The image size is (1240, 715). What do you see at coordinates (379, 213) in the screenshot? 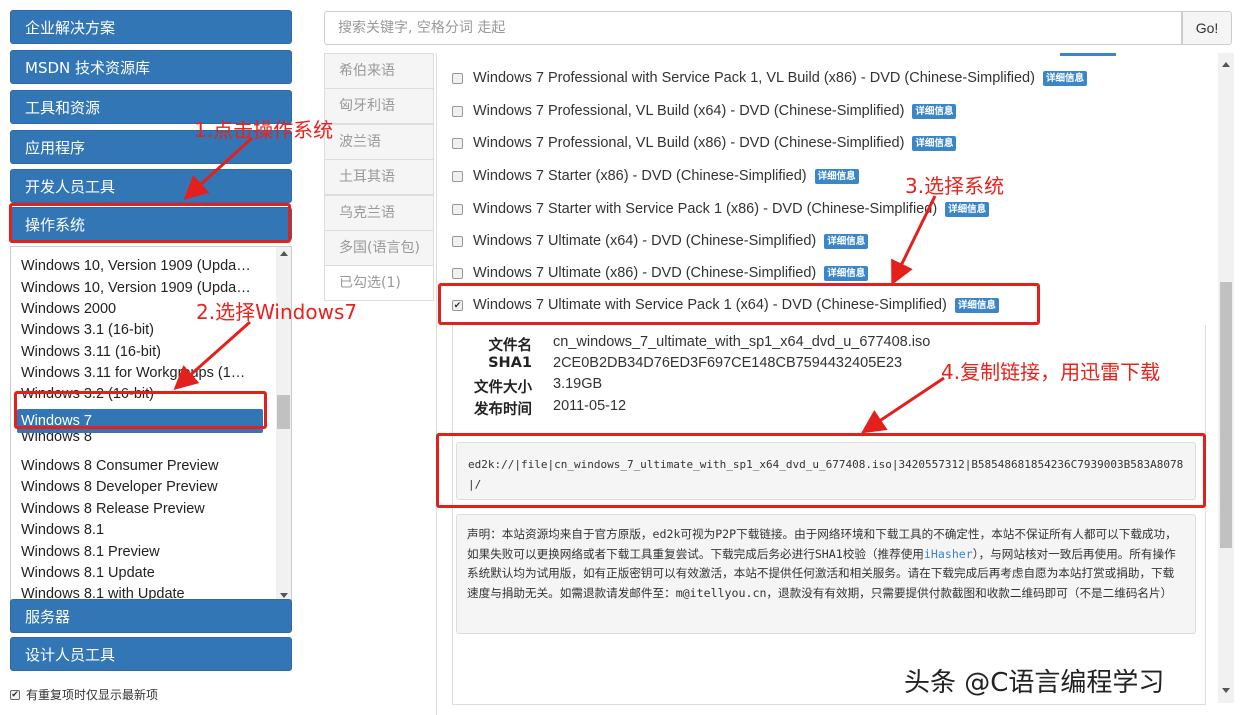
I see `language-item-ukrainian: 乌克兰语` at bounding box center [379, 213].